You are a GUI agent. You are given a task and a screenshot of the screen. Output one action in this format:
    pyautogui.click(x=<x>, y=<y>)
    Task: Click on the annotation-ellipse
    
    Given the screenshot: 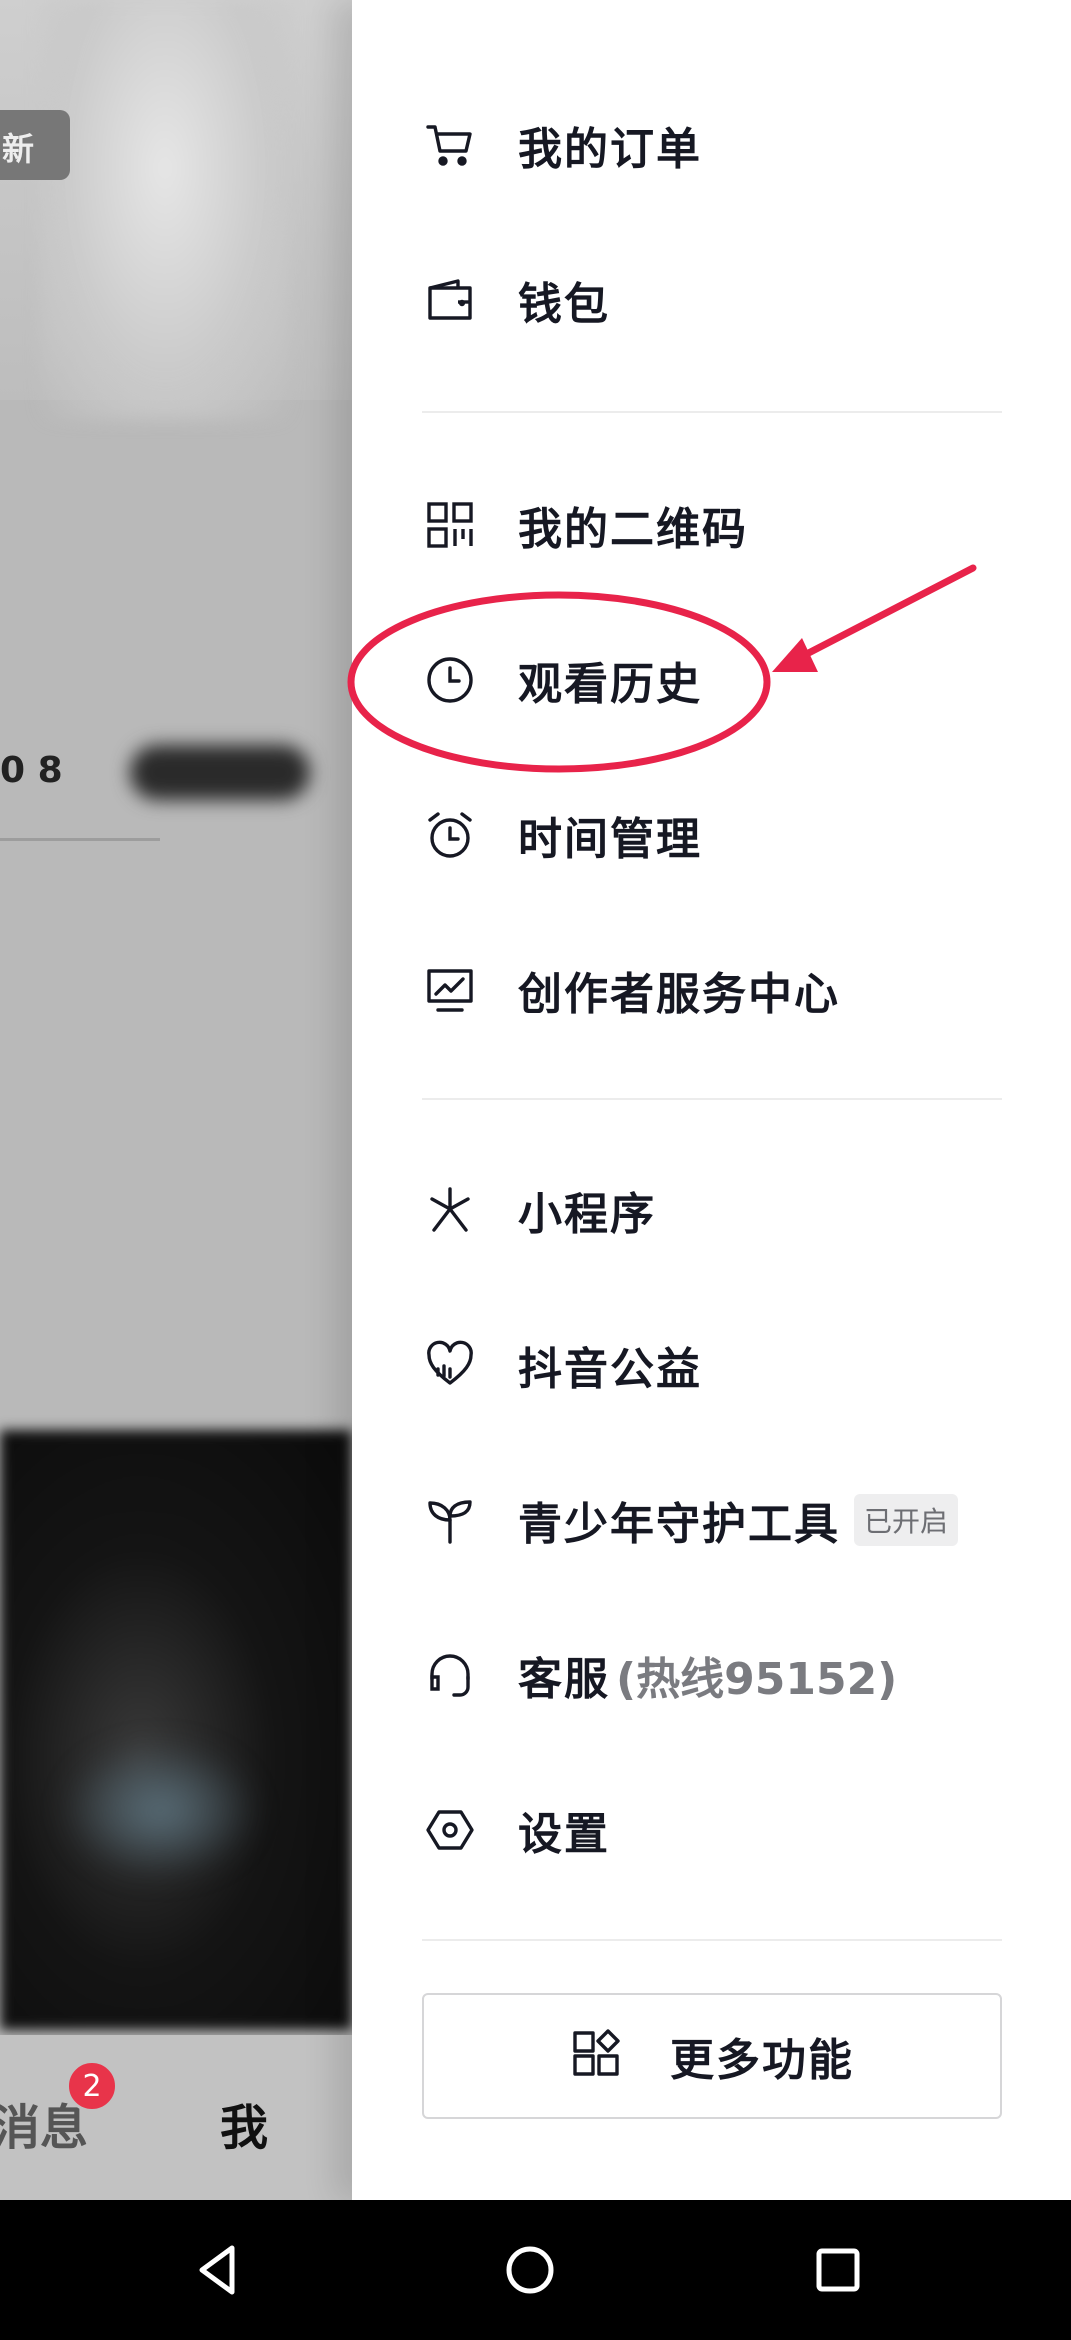 What is the action you would take?
    pyautogui.click(x=559, y=682)
    